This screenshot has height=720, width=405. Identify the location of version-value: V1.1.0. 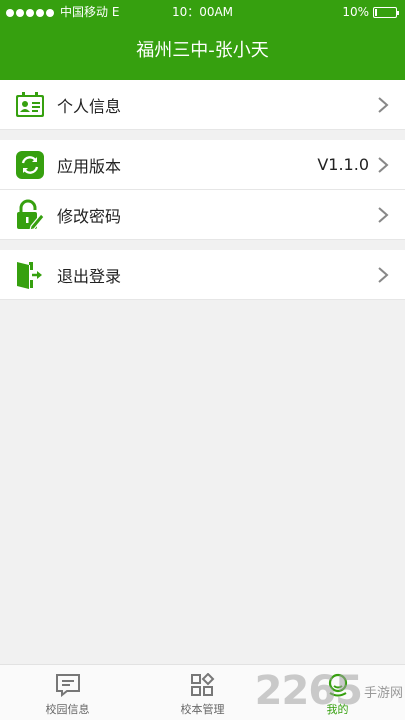
(343, 164).